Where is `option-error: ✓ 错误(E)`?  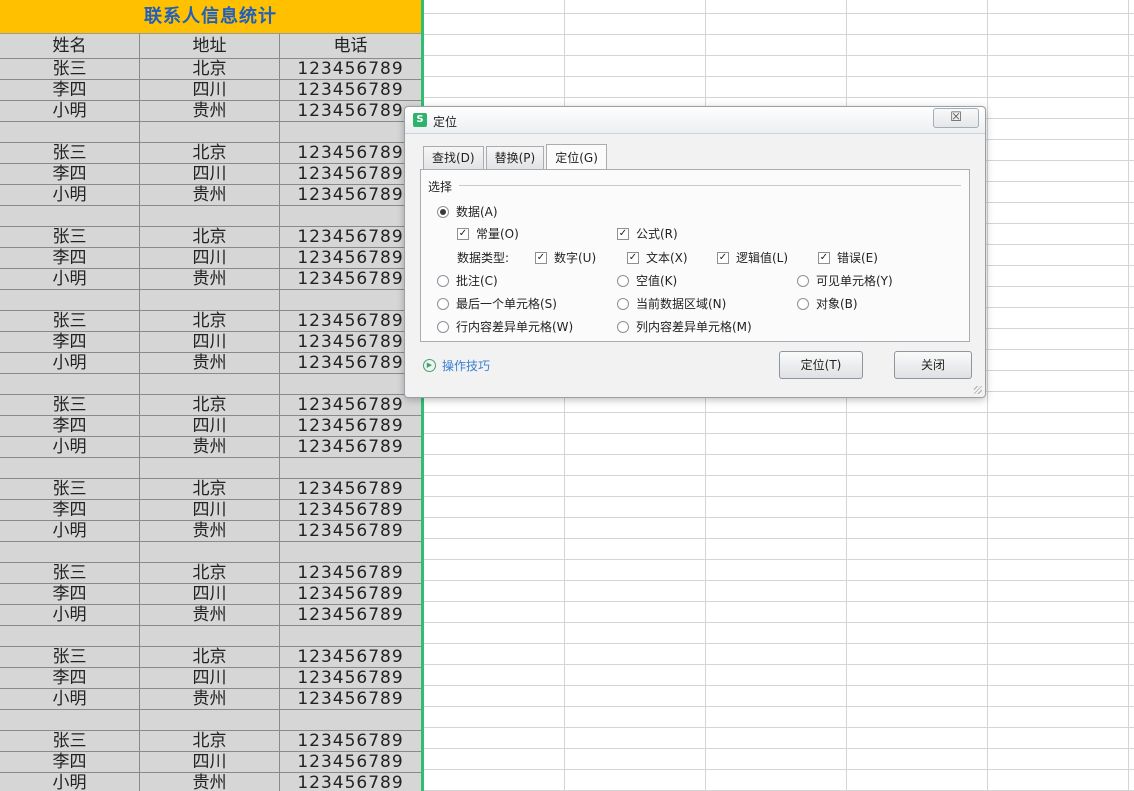
option-error: ✓ 错误(E) is located at coordinates (848, 257).